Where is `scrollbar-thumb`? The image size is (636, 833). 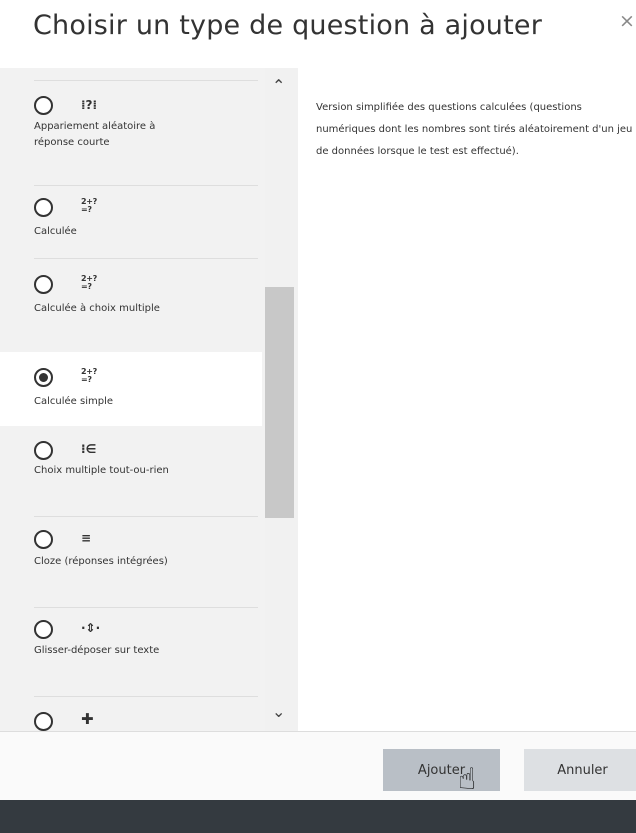
scrollbar-thumb is located at coordinates (279, 402).